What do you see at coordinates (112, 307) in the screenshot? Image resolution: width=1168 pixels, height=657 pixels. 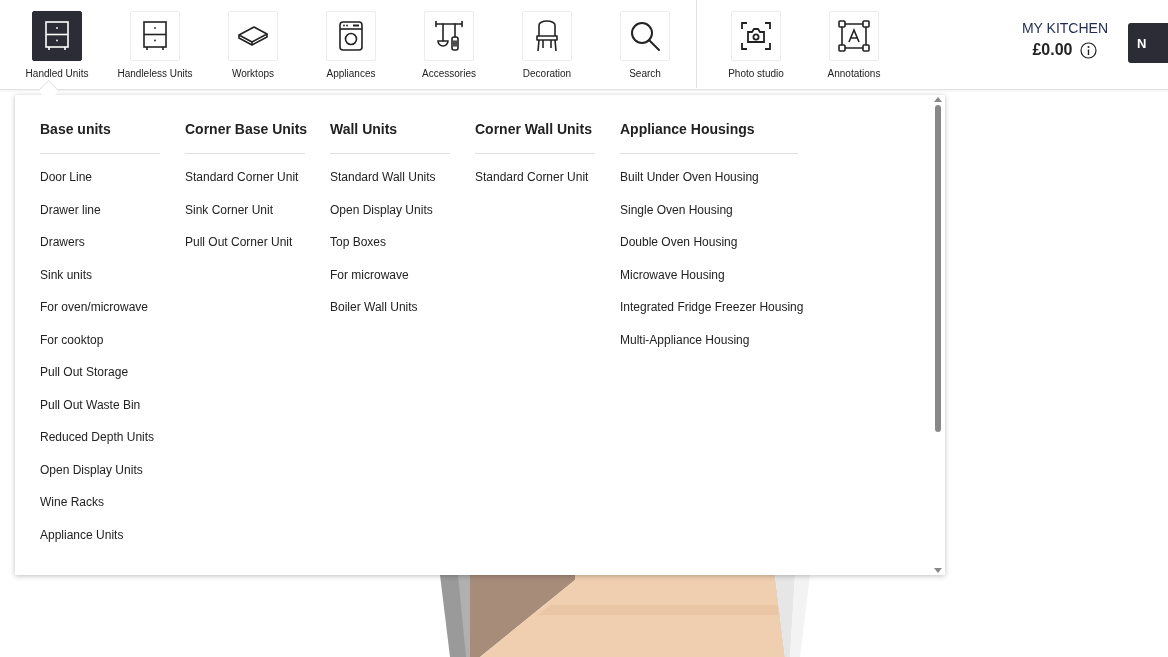 I see `menu-item: For oven/microwave` at bounding box center [112, 307].